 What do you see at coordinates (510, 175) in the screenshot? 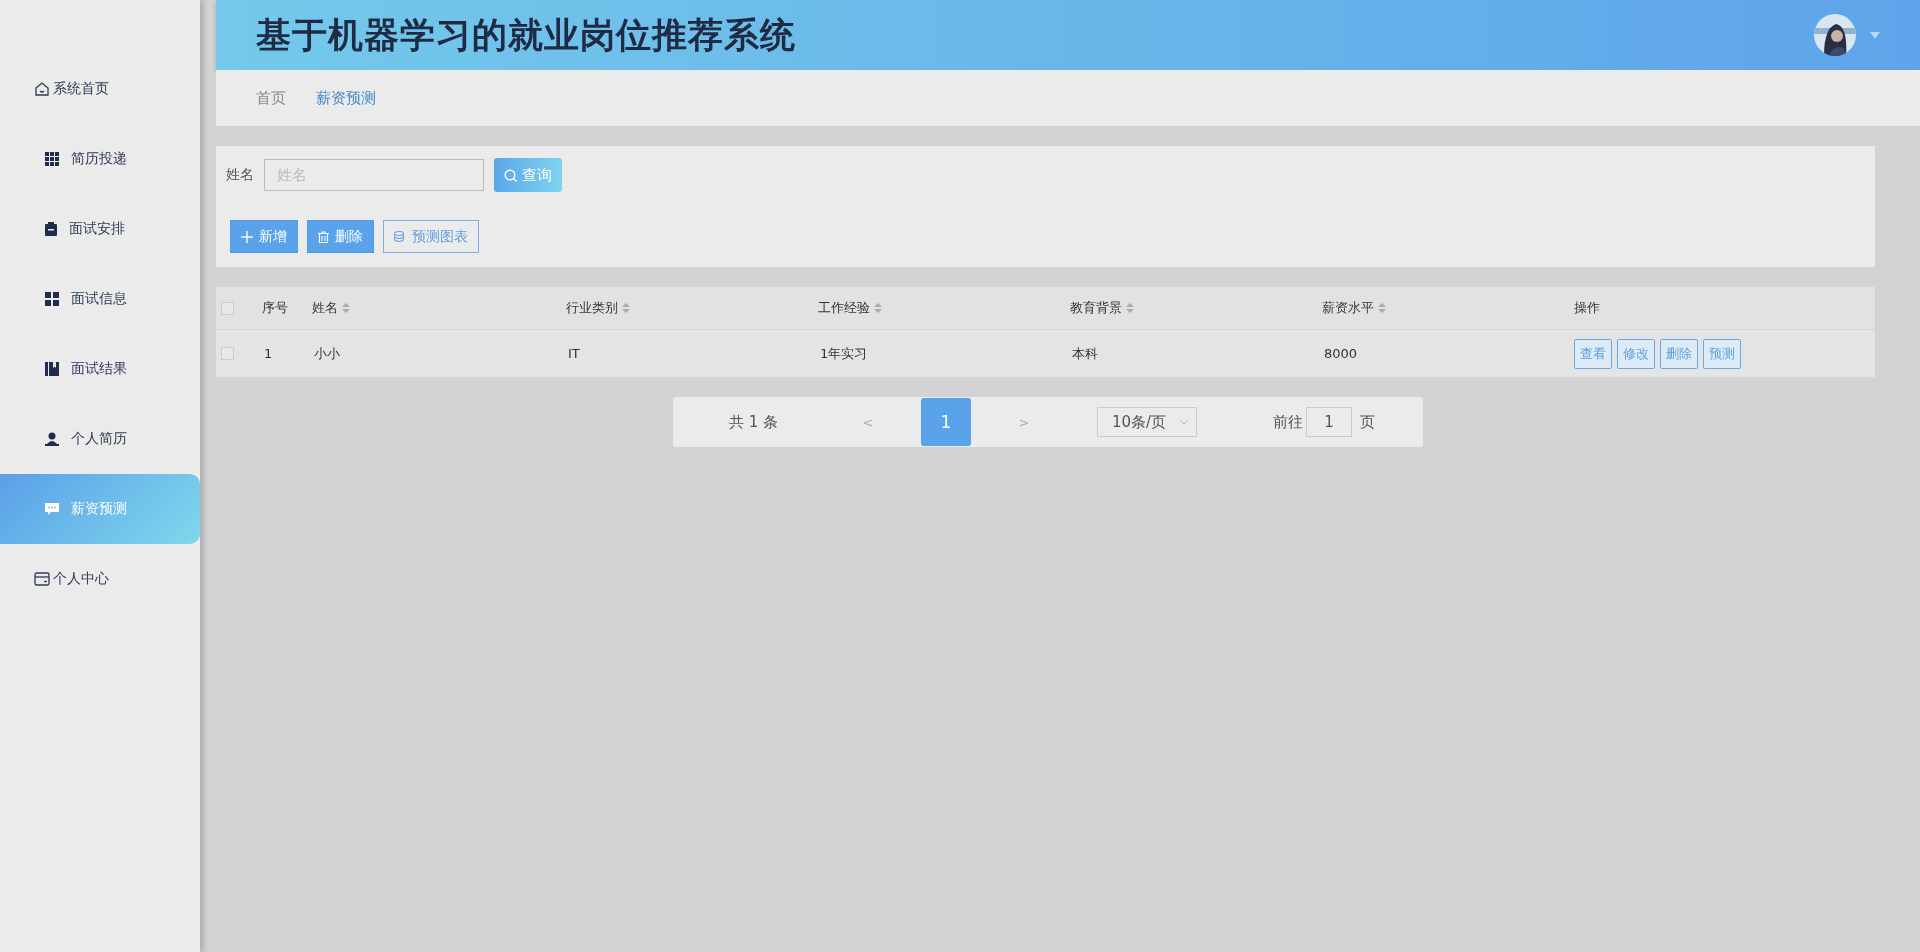
I see `search-icon` at bounding box center [510, 175].